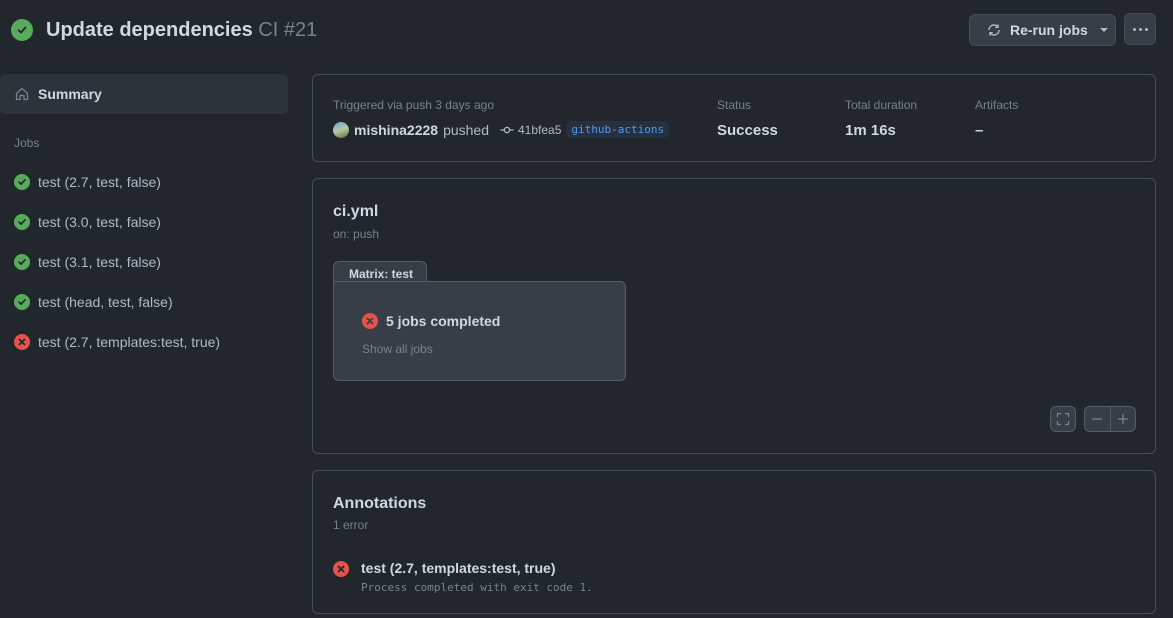 Image resolution: width=1173 pixels, height=618 pixels. I want to click on action-text: pushed, so click(466, 129).